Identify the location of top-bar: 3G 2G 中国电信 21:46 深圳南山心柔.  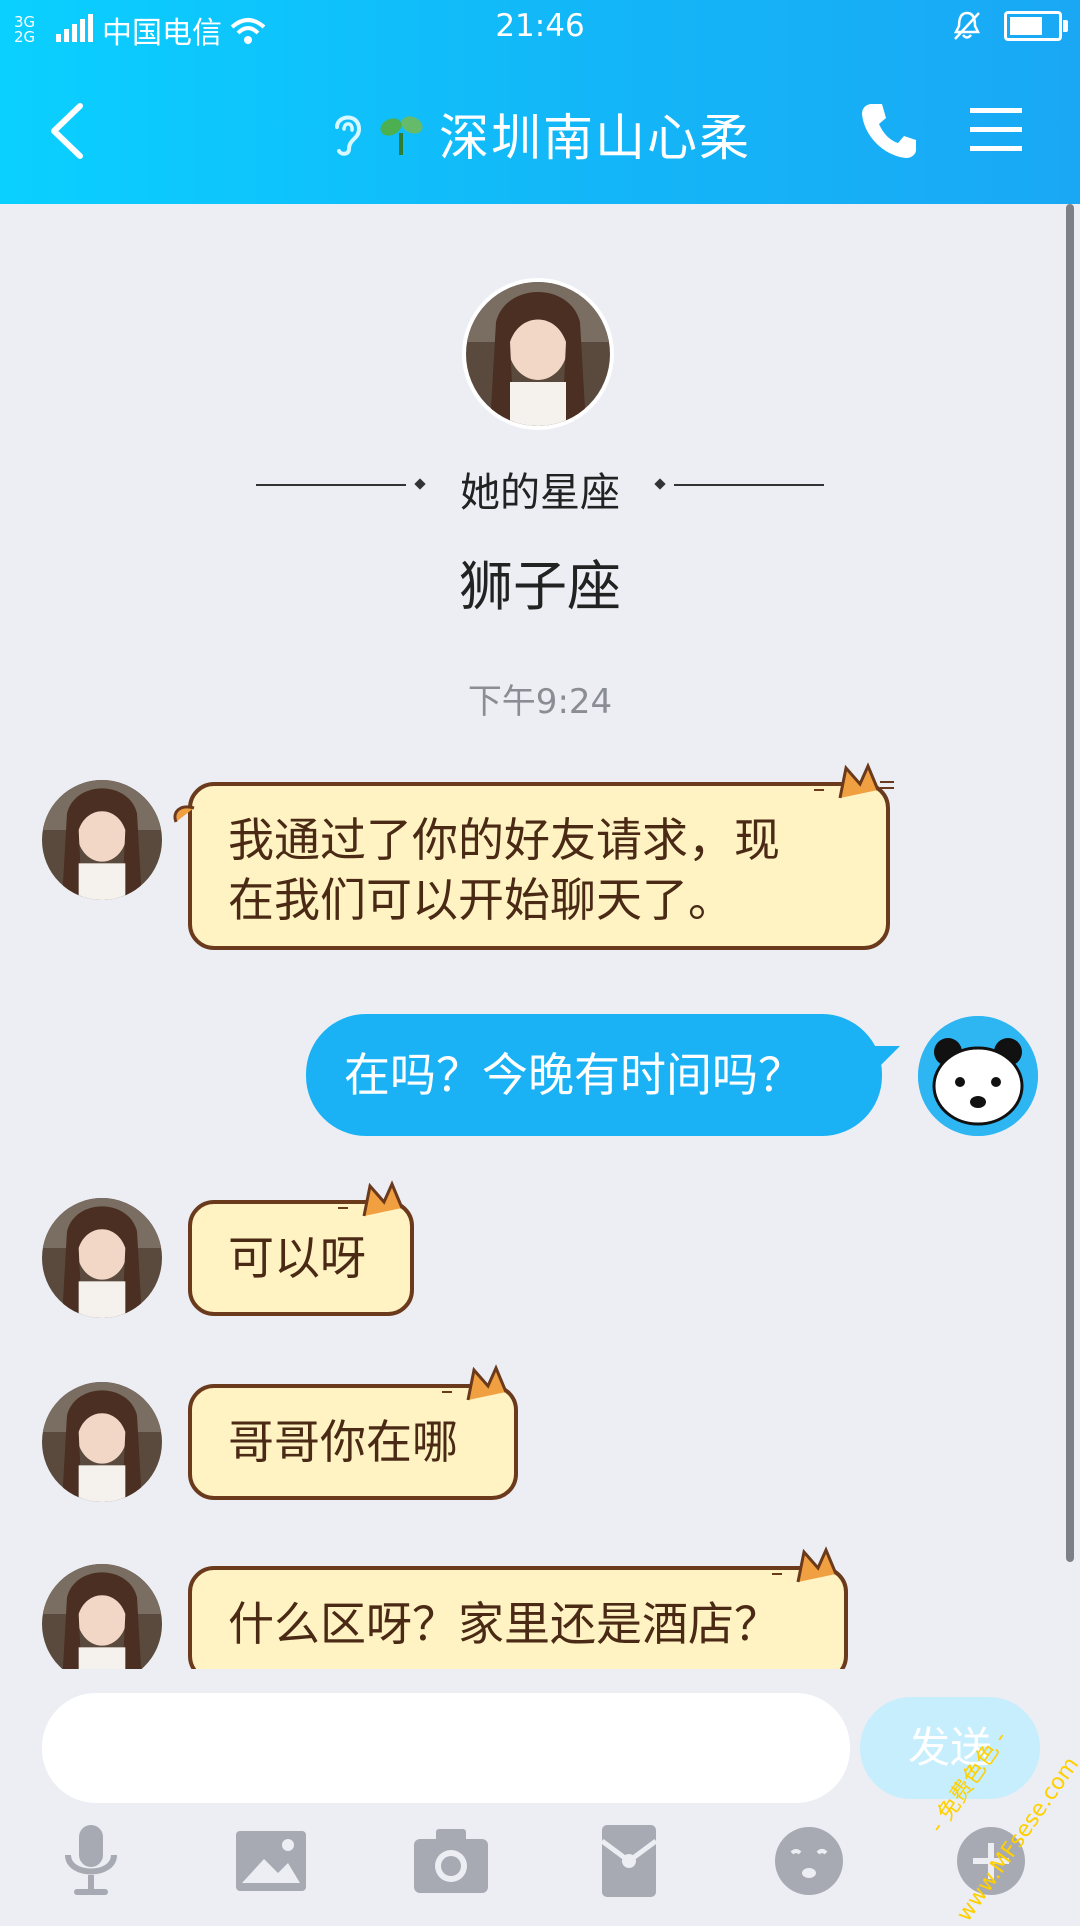
(540, 102).